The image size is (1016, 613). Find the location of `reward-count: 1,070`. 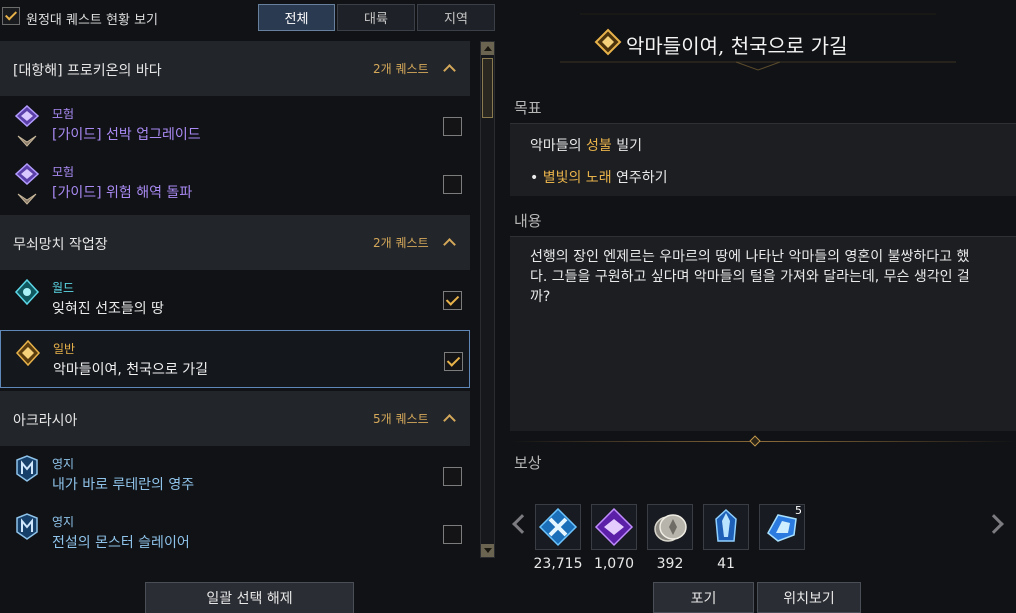

reward-count: 1,070 is located at coordinates (614, 564).